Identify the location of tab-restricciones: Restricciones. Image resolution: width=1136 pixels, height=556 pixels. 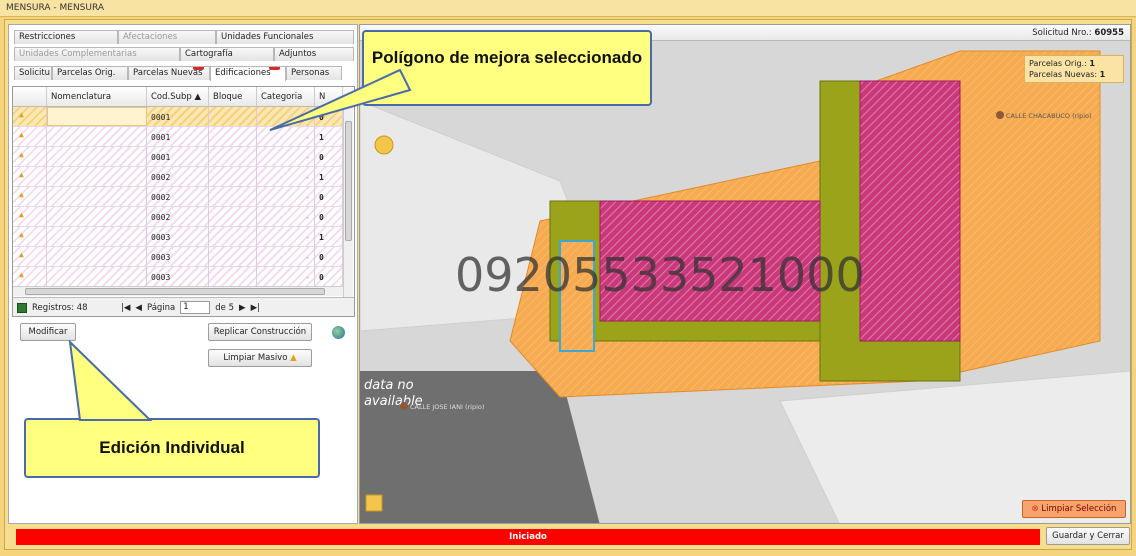
(66, 37).